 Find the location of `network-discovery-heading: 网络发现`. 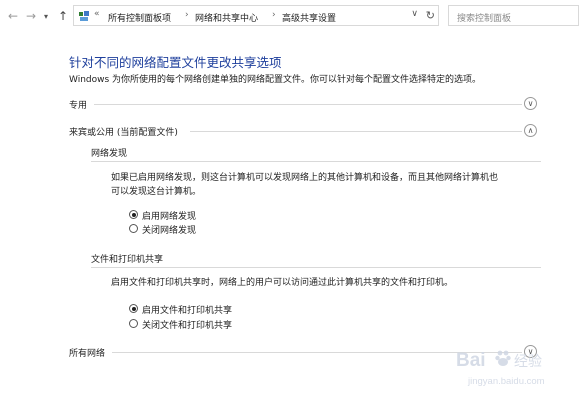

network-discovery-heading: 网络发现 is located at coordinates (109, 154).